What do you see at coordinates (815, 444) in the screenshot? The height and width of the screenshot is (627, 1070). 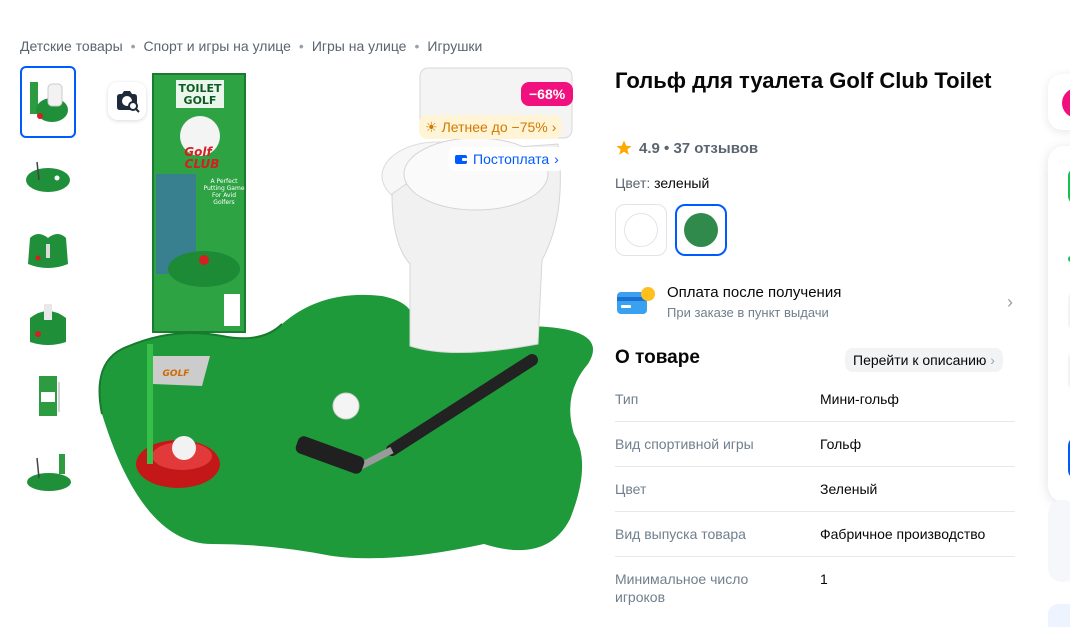 I see `spec-row: Вид спортивной игры Гольф` at bounding box center [815, 444].